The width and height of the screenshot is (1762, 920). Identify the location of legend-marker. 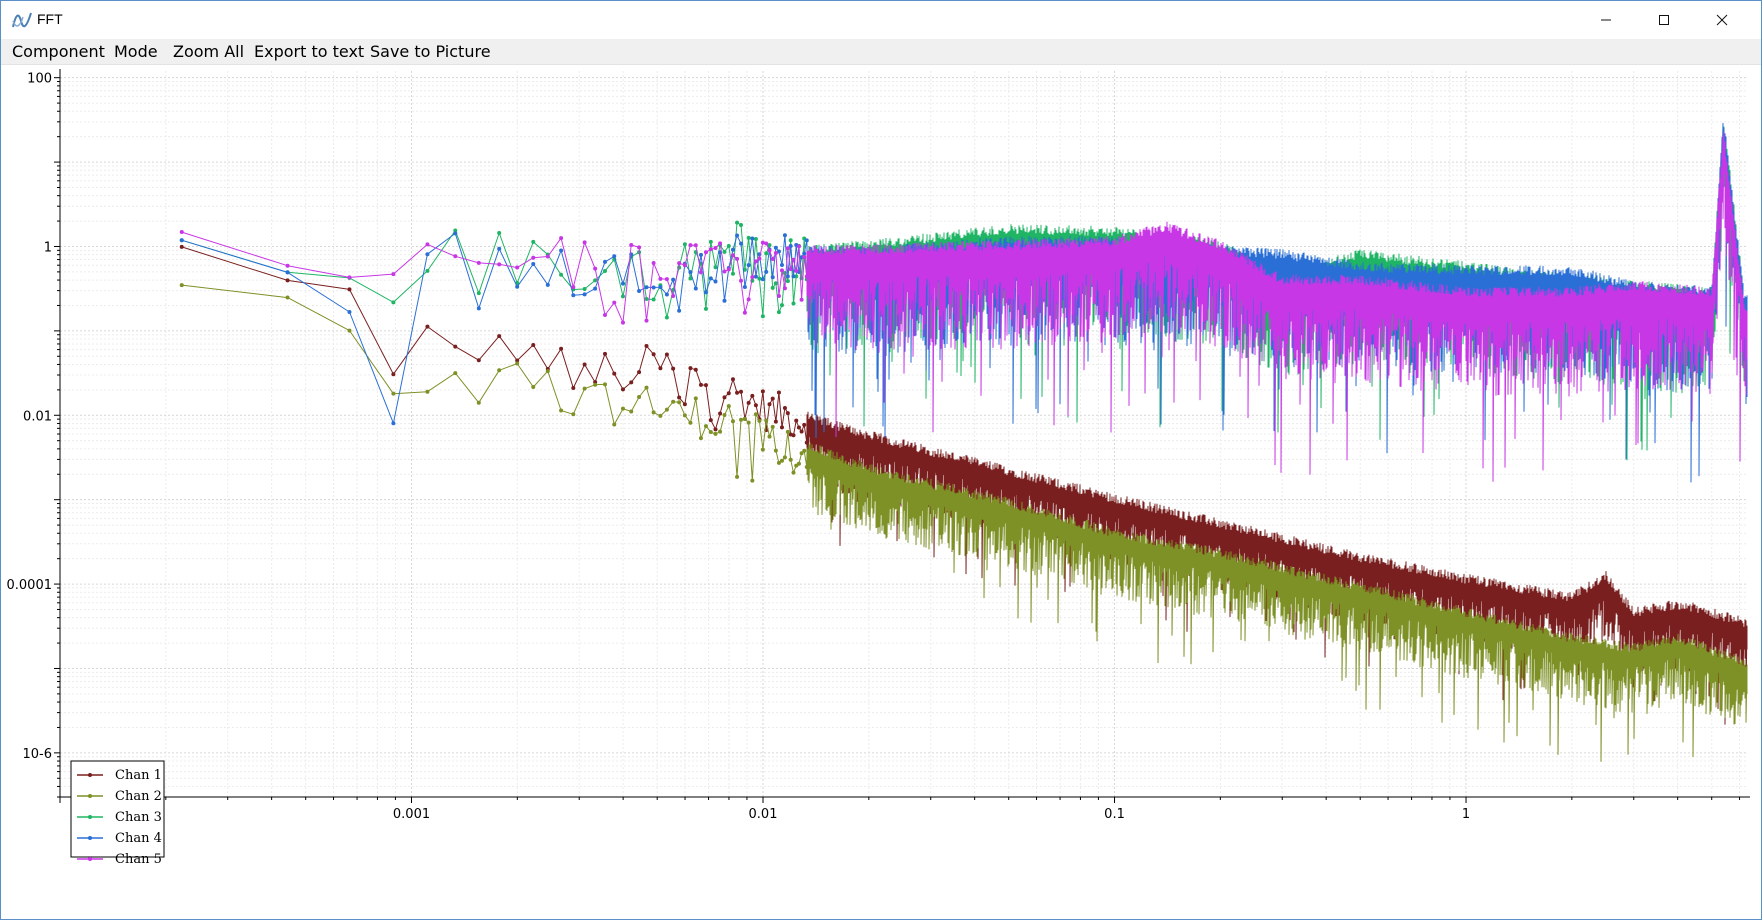
(90, 796).